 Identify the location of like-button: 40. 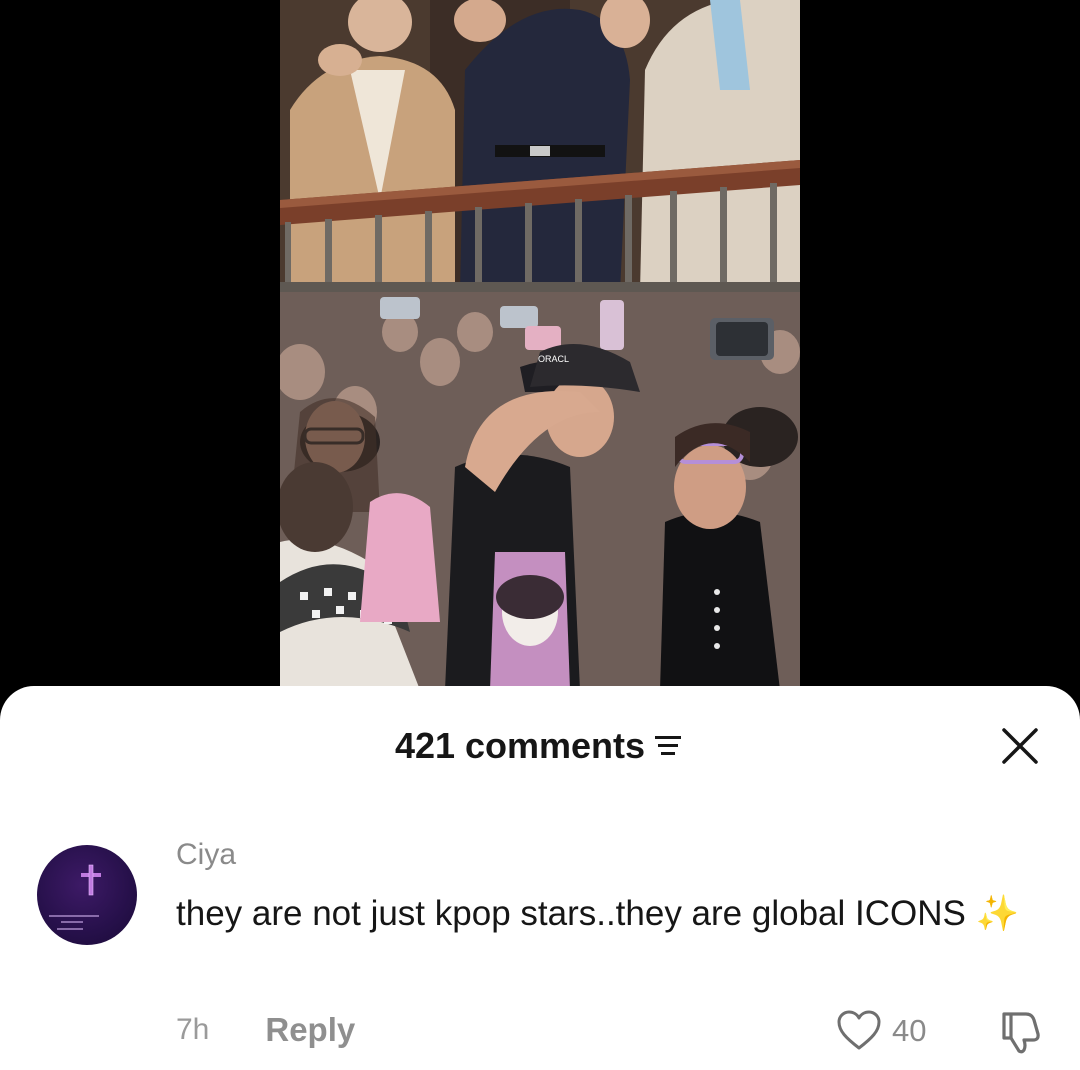
(881, 1031).